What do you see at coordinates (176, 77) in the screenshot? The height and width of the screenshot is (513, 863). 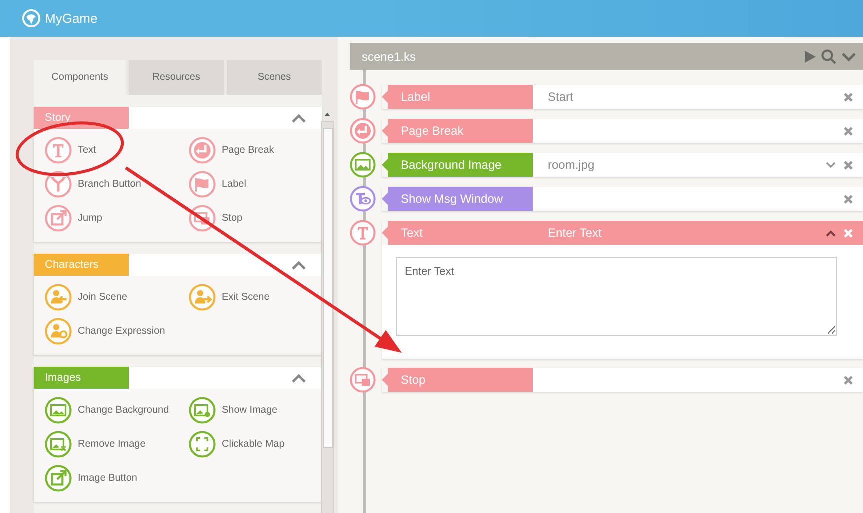 I see `tab: Resources` at bounding box center [176, 77].